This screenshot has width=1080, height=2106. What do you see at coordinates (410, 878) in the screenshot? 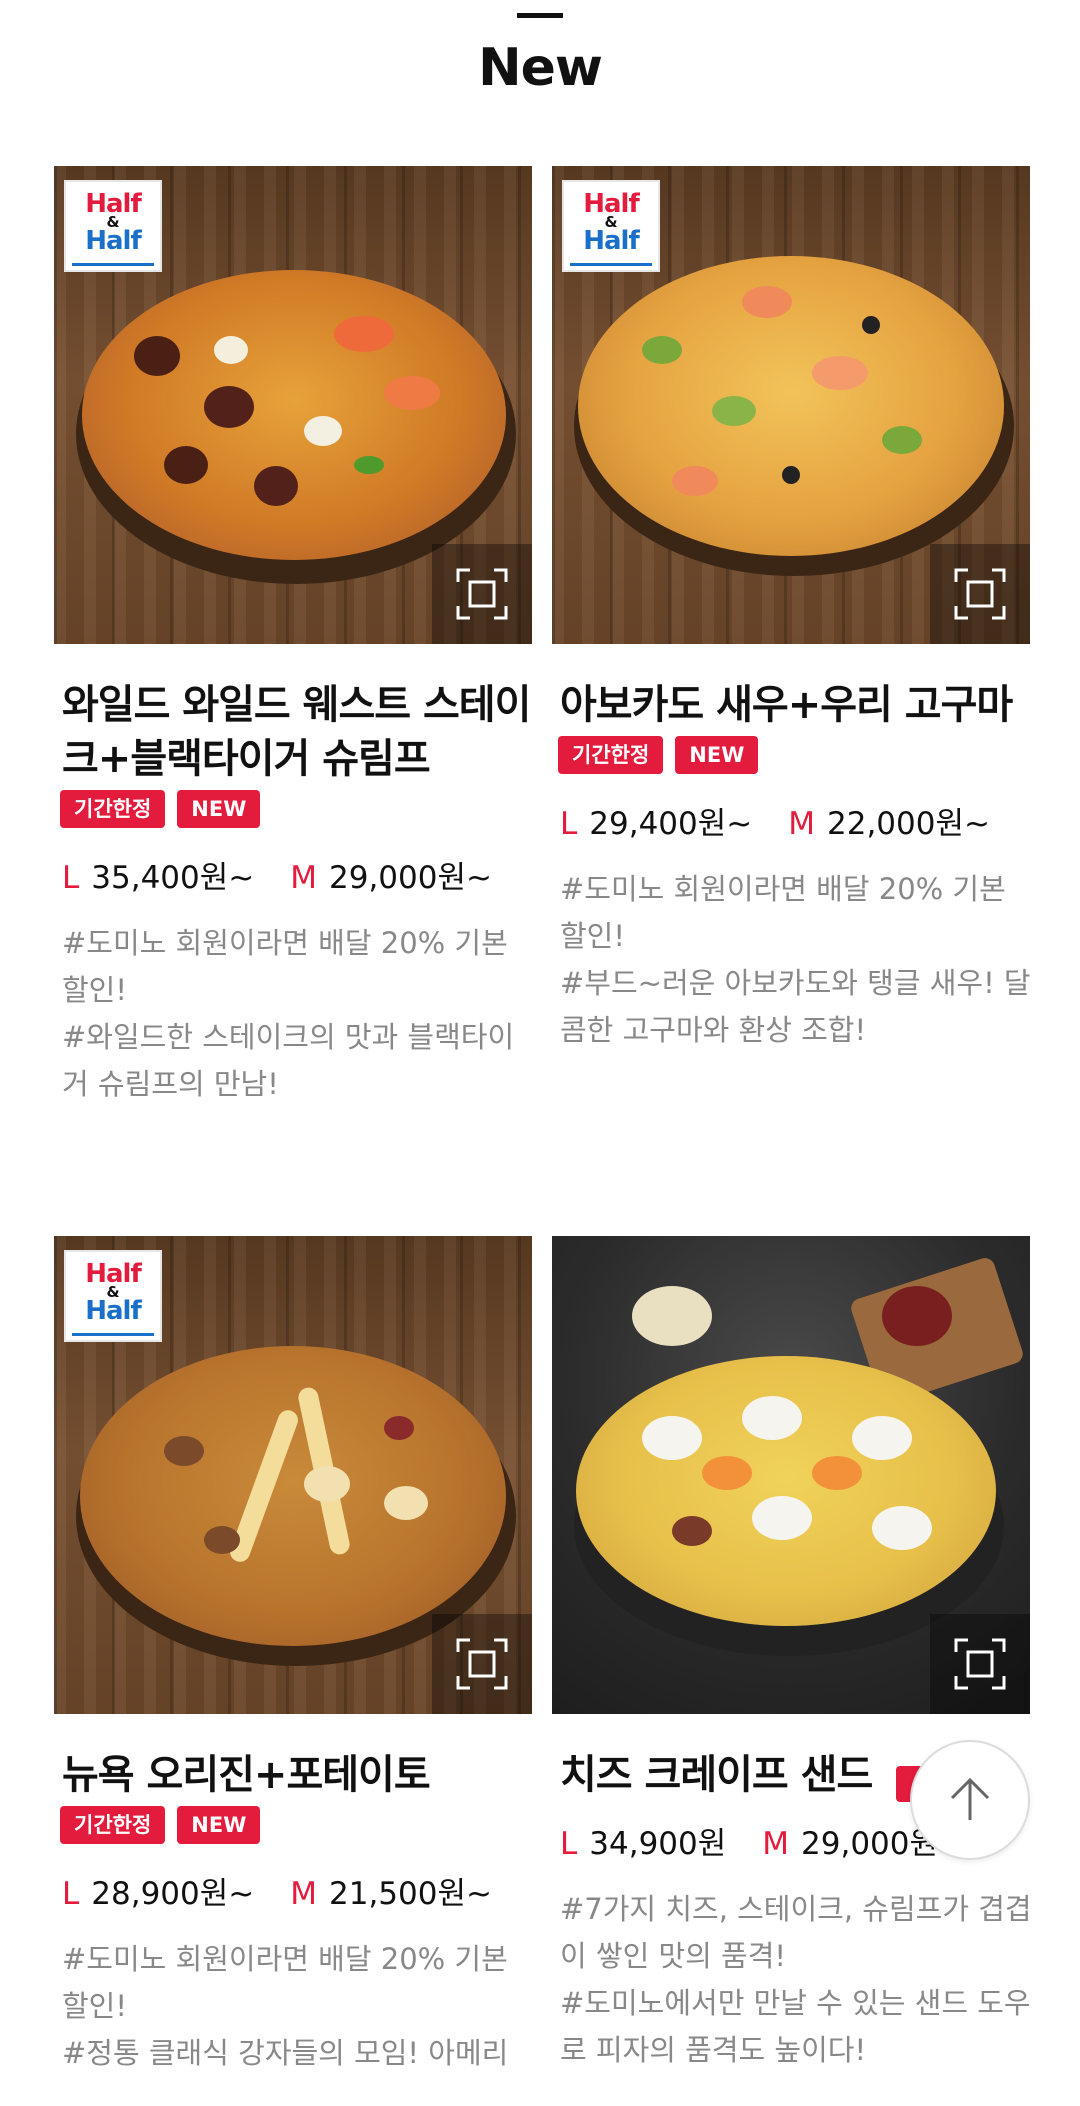
I see `medium-price: 29,000원~` at bounding box center [410, 878].